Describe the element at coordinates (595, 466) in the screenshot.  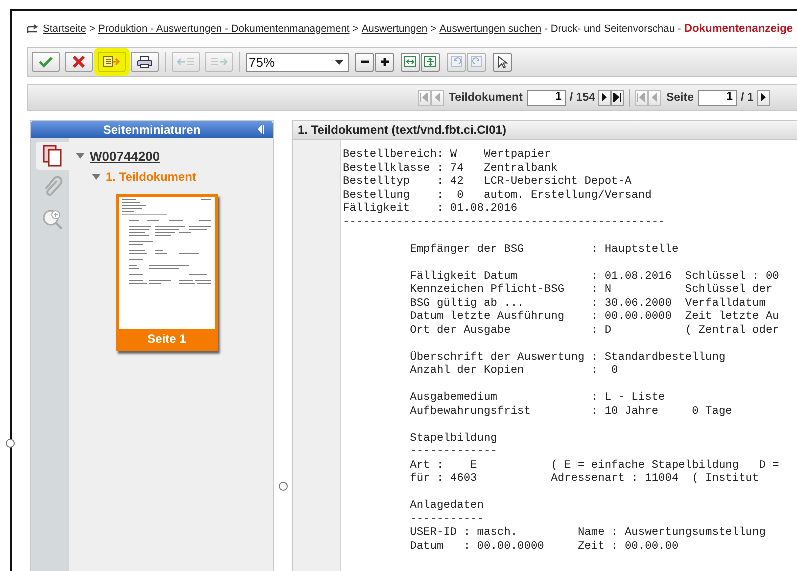
I see `document-line: Art : E ( E = einfache Stapelbildung D =` at that location.